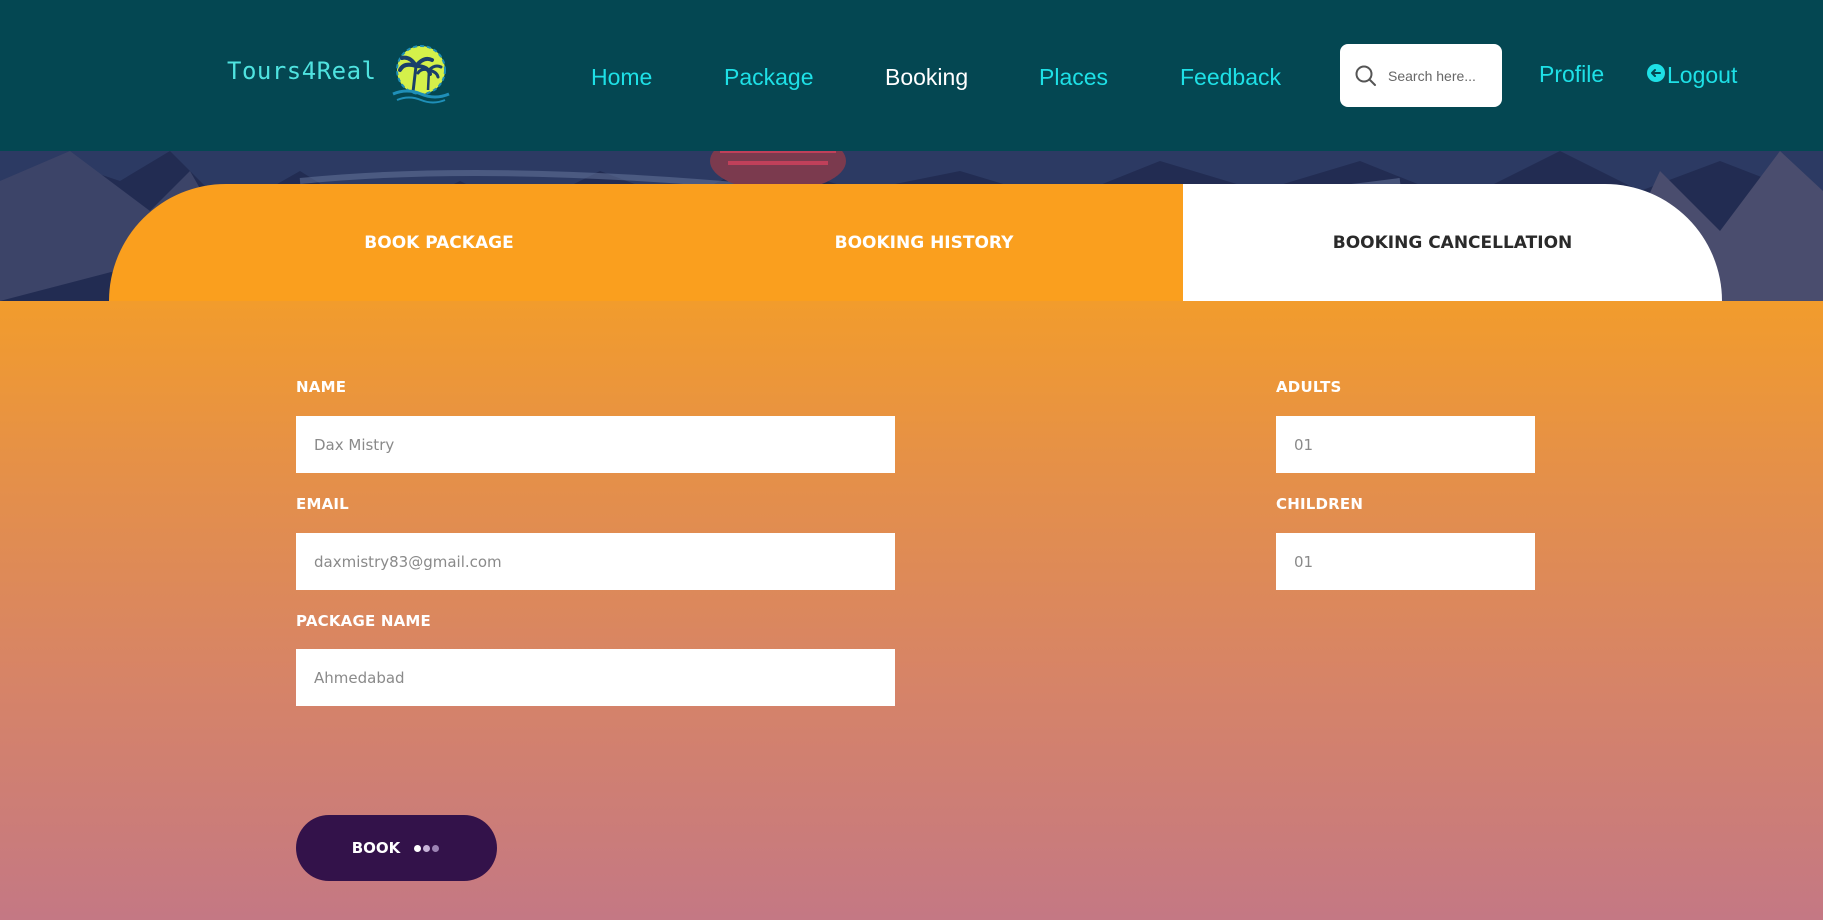 This screenshot has width=1823, height=920. What do you see at coordinates (1309, 387) in the screenshot?
I see `adults-label: ADULTS` at bounding box center [1309, 387].